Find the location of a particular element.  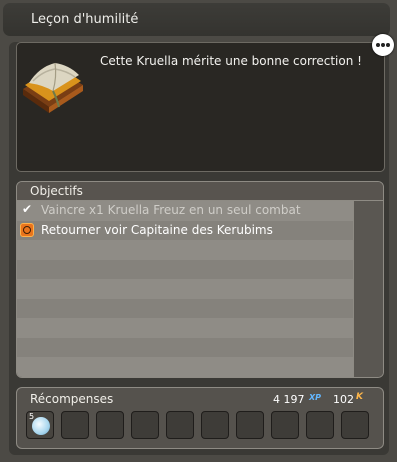

crystal-item-icon is located at coordinates (41, 426).